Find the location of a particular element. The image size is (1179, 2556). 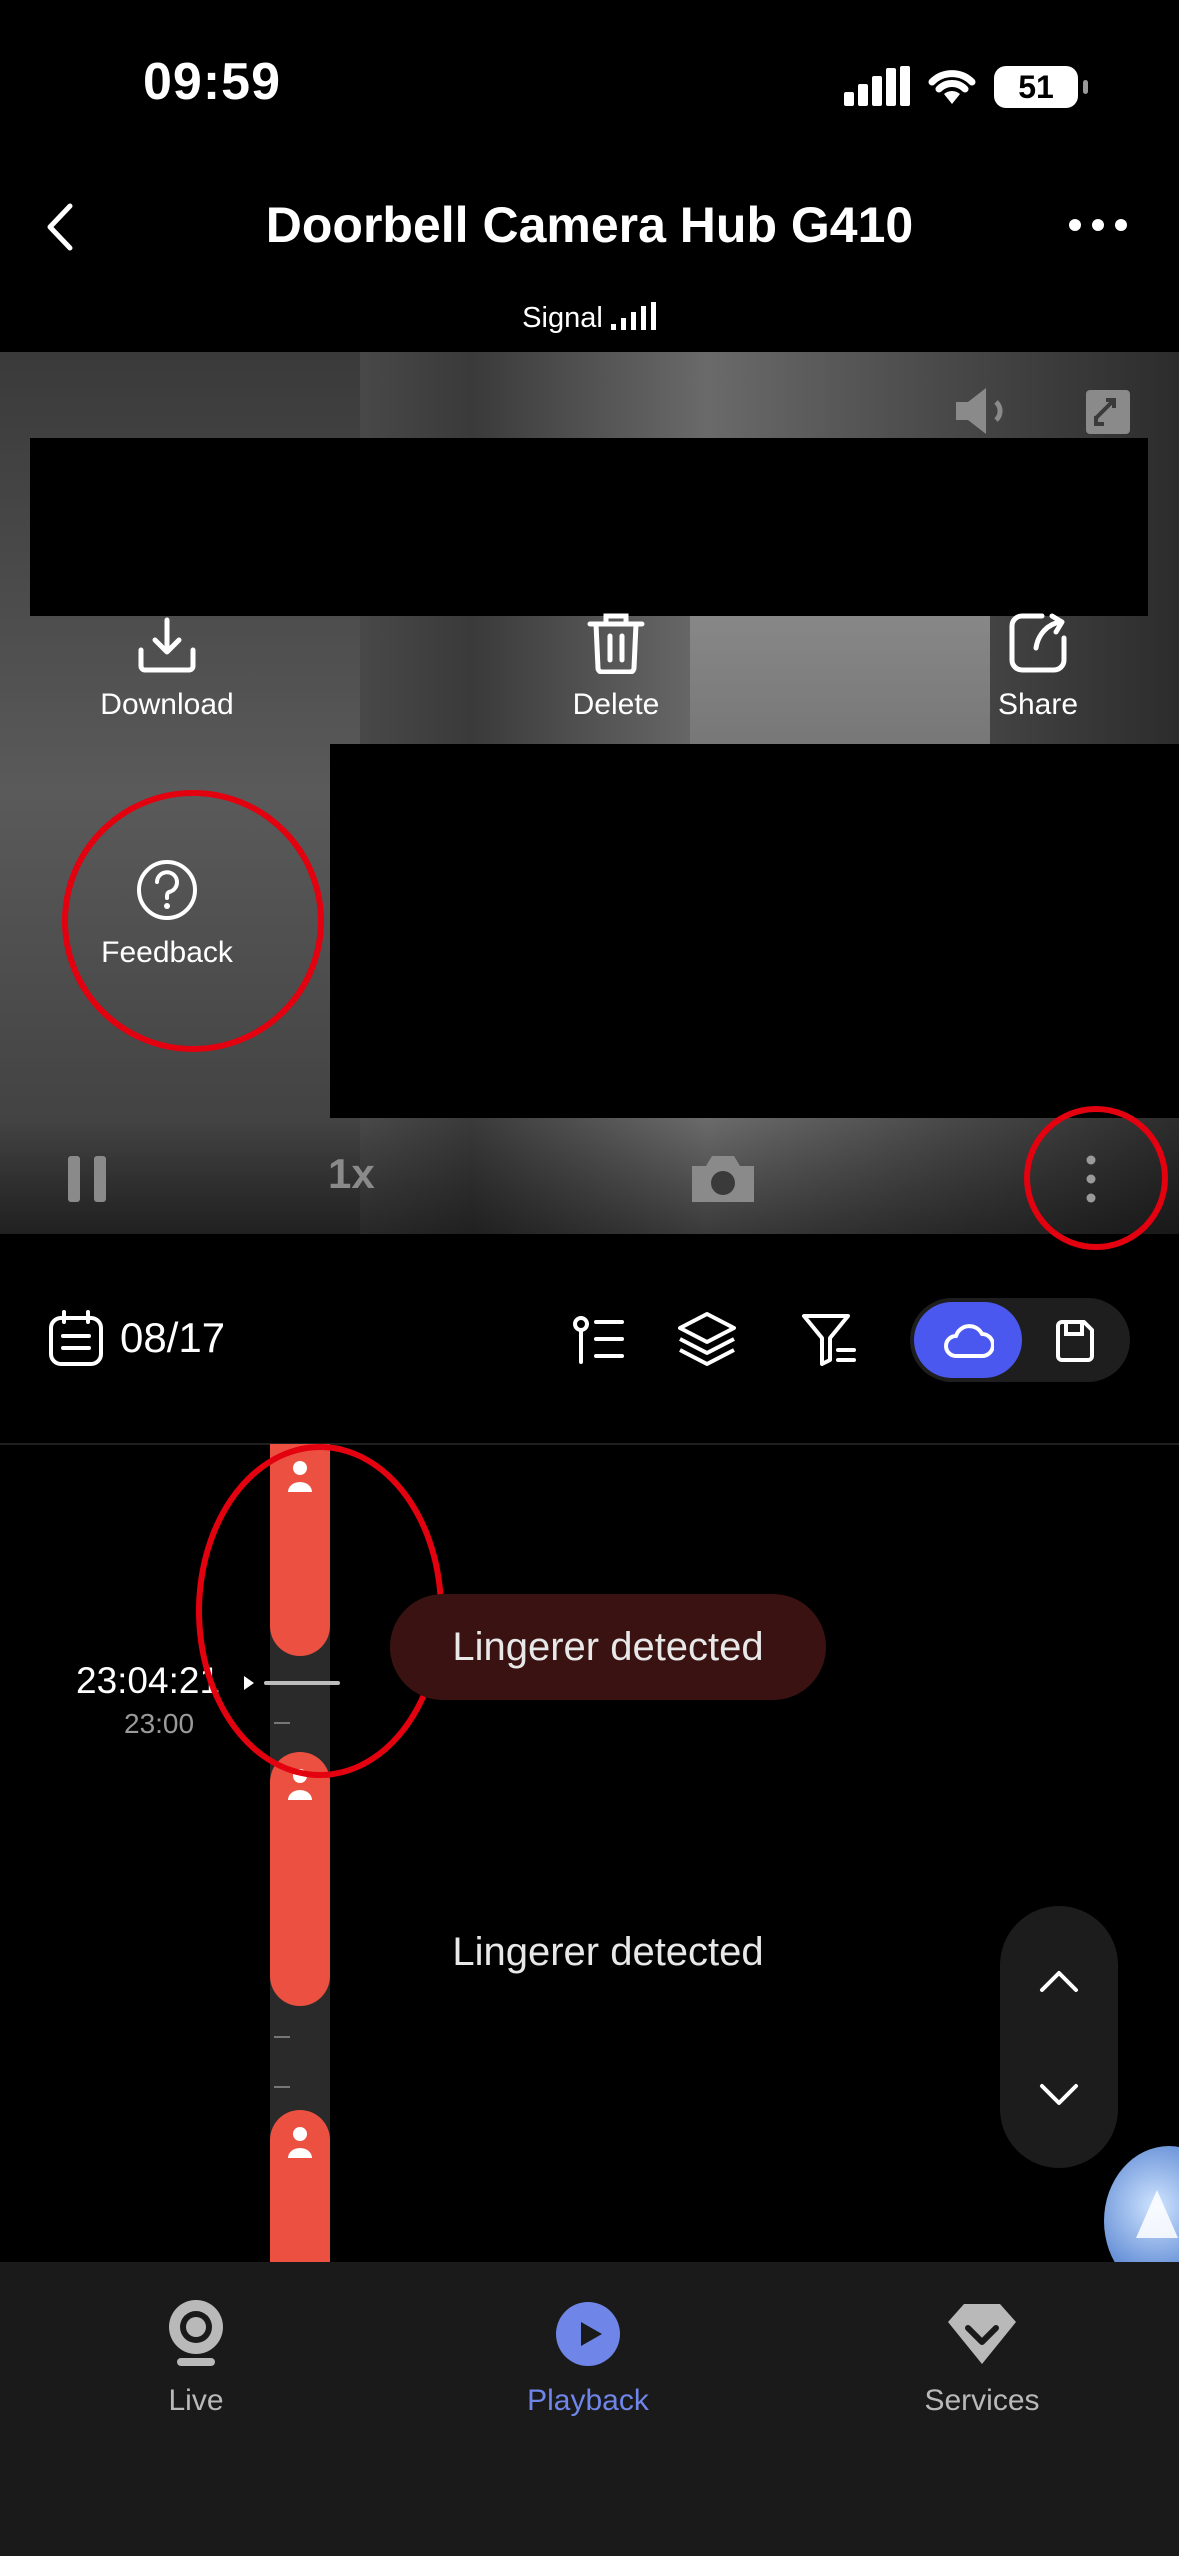

signal-label: Signal is located at coordinates (562, 318).